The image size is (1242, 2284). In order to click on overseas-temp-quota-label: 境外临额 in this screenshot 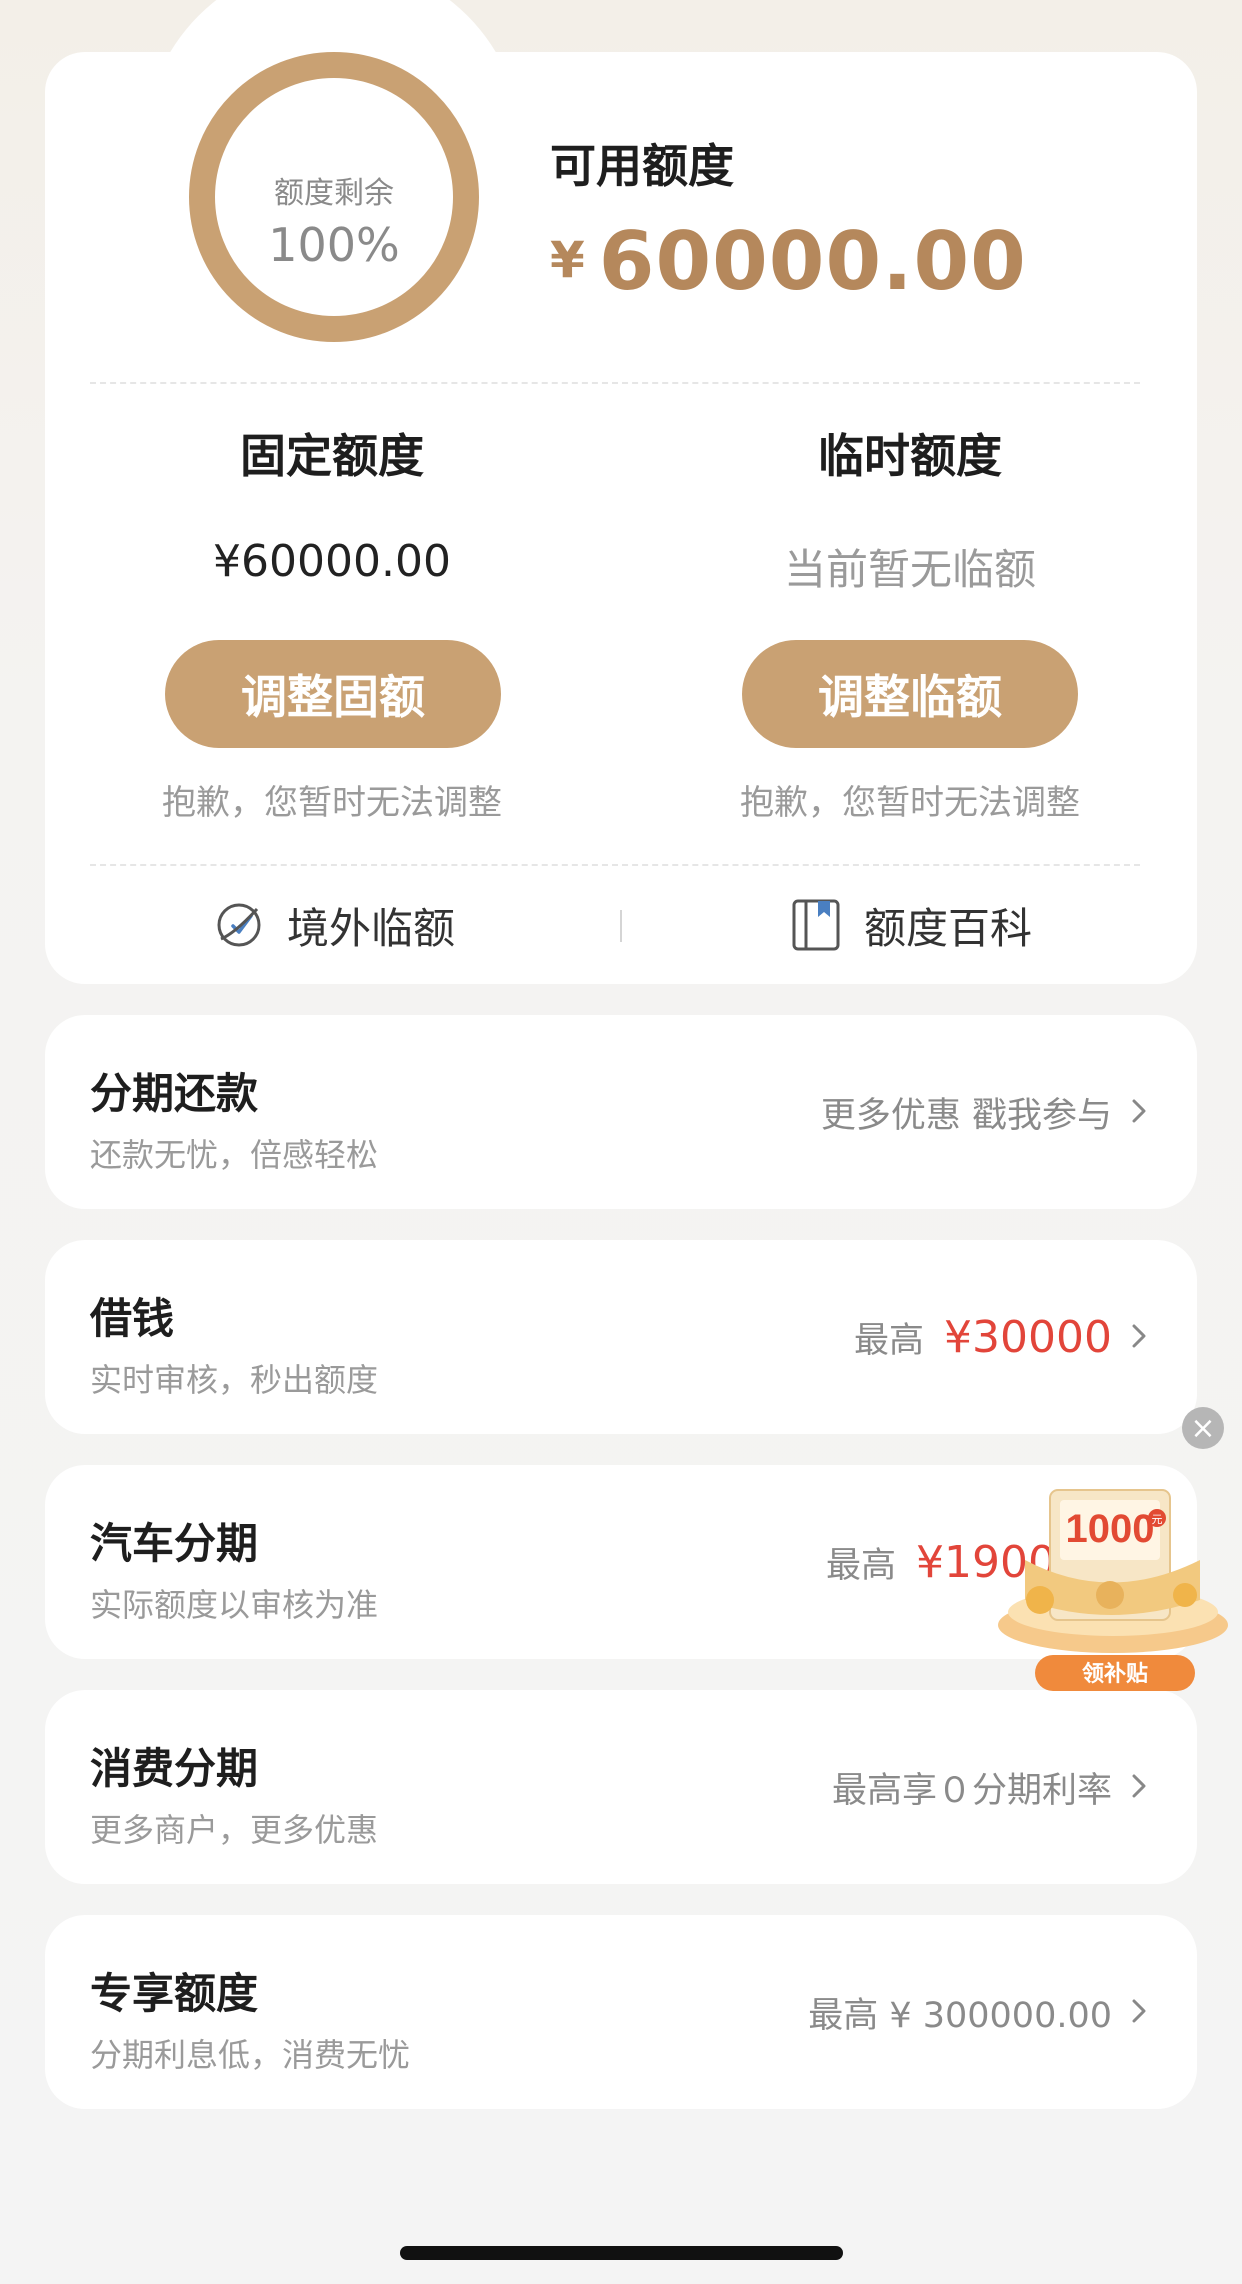, I will do `click(371, 928)`.